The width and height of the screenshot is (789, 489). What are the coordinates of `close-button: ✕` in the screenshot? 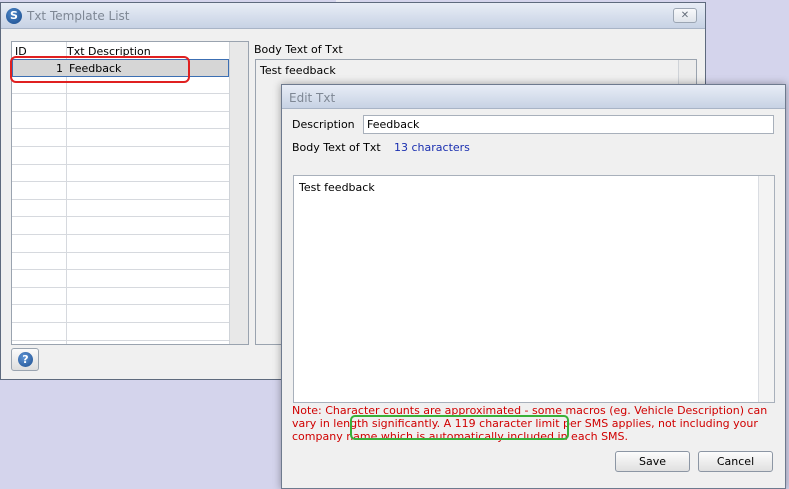 It's located at (685, 15).